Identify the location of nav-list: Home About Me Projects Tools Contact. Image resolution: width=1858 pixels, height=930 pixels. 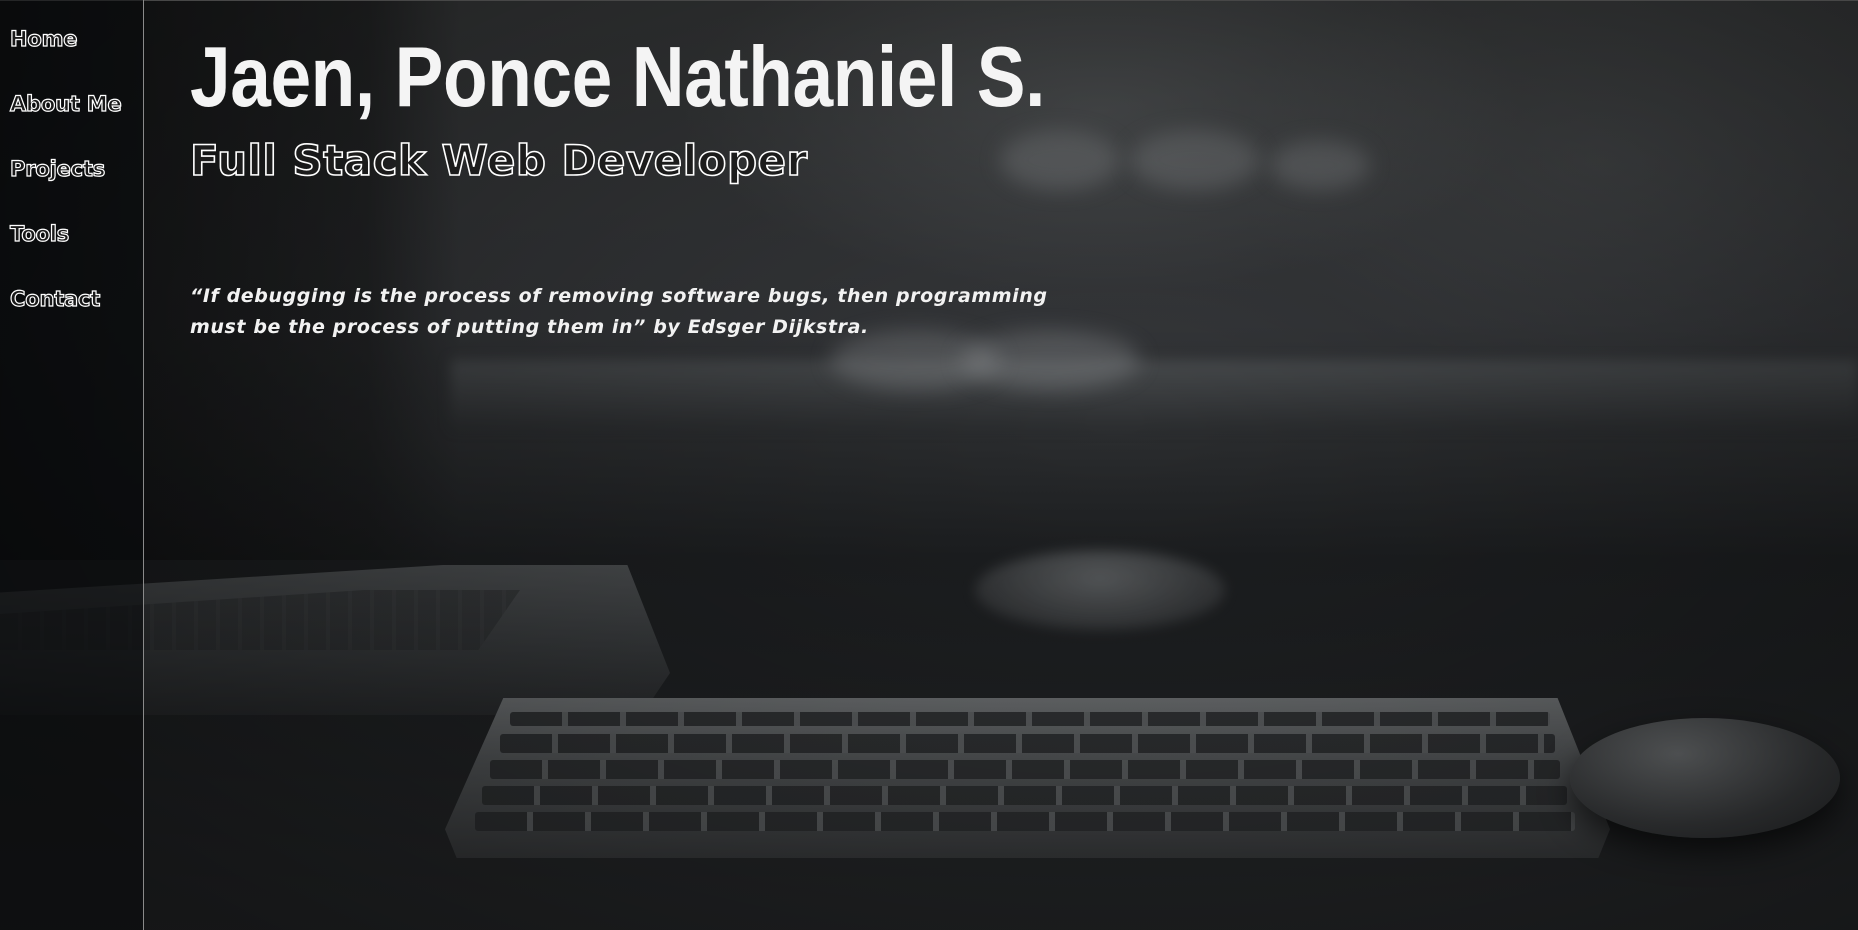
(71, 176).